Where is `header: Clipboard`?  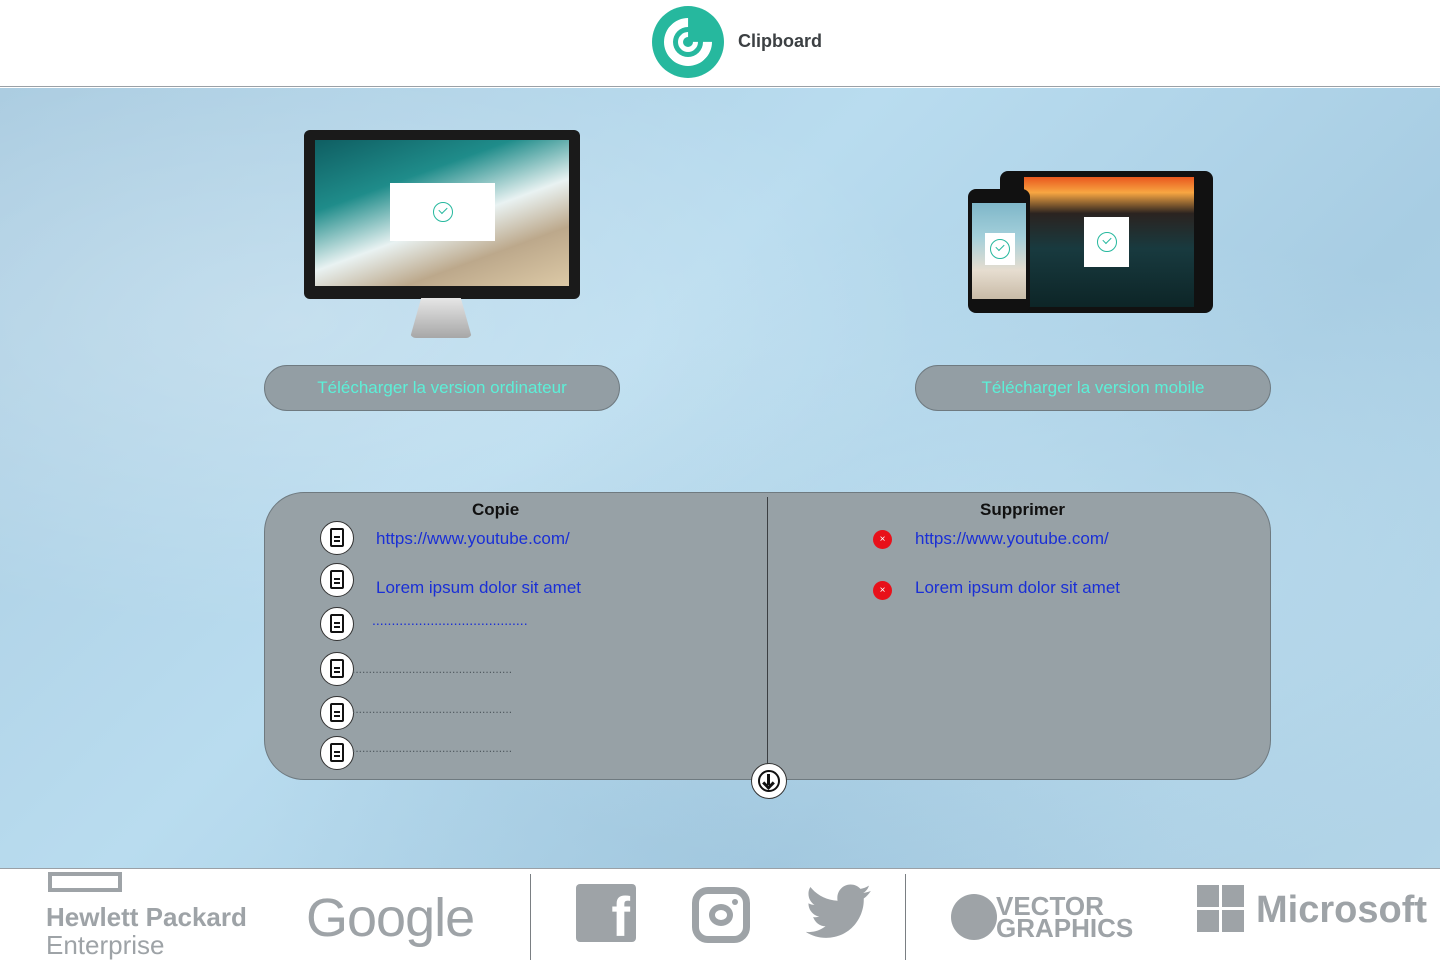
header: Clipboard is located at coordinates (720, 43).